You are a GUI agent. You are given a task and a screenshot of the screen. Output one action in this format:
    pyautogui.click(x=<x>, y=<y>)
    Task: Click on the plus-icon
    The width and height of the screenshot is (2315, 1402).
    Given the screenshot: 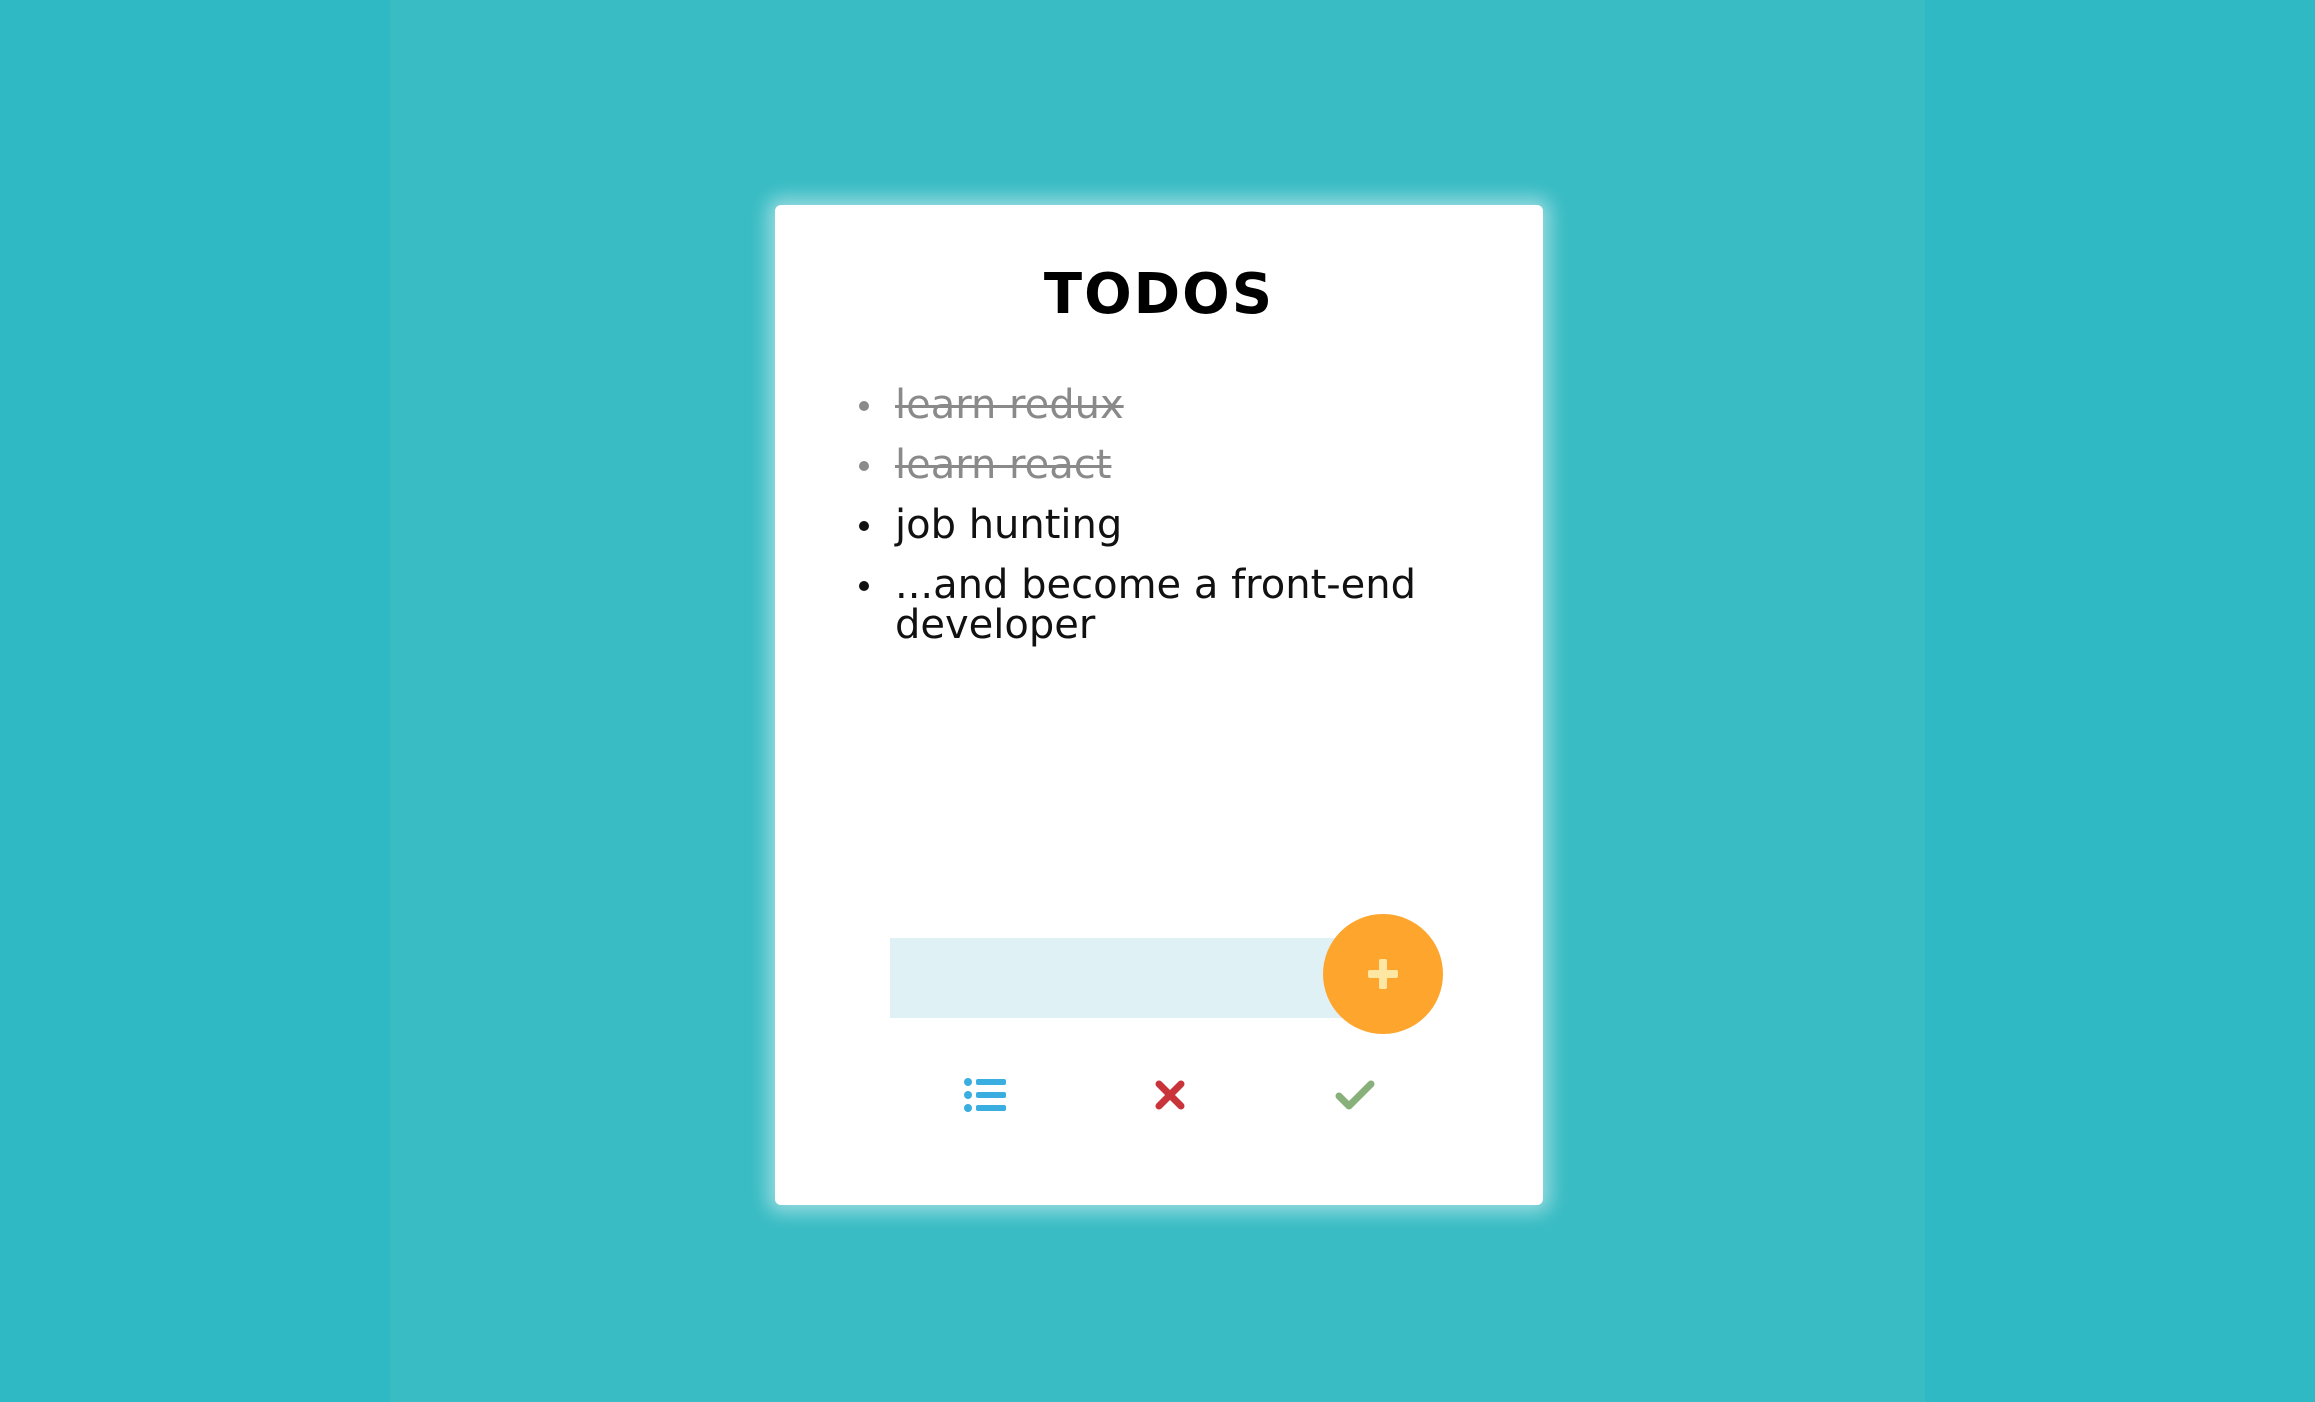 What is the action you would take?
    pyautogui.click(x=1383, y=974)
    